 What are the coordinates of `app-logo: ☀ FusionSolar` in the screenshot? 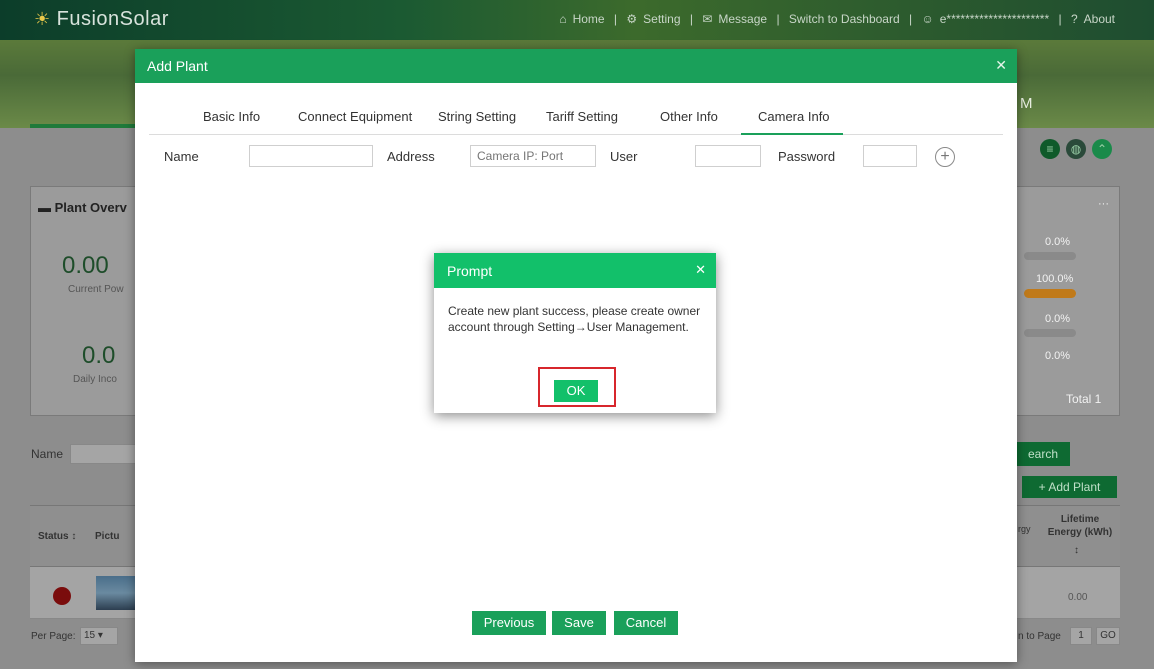 It's located at (101, 19).